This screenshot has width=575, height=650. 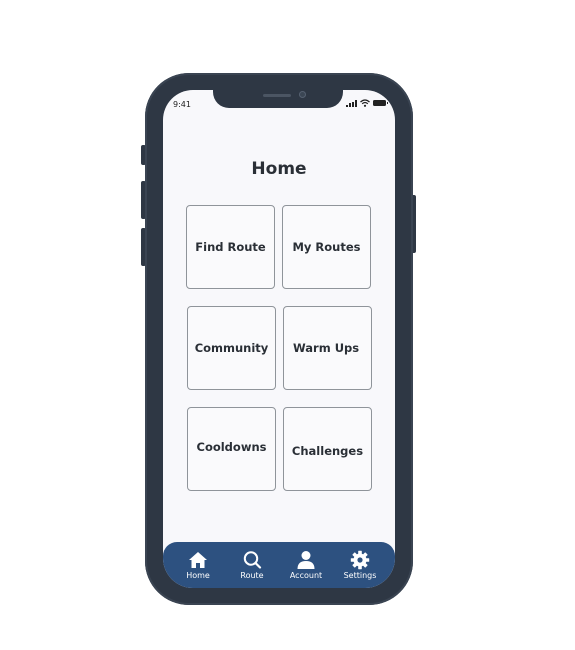 What do you see at coordinates (198, 560) in the screenshot?
I see `home-icon` at bounding box center [198, 560].